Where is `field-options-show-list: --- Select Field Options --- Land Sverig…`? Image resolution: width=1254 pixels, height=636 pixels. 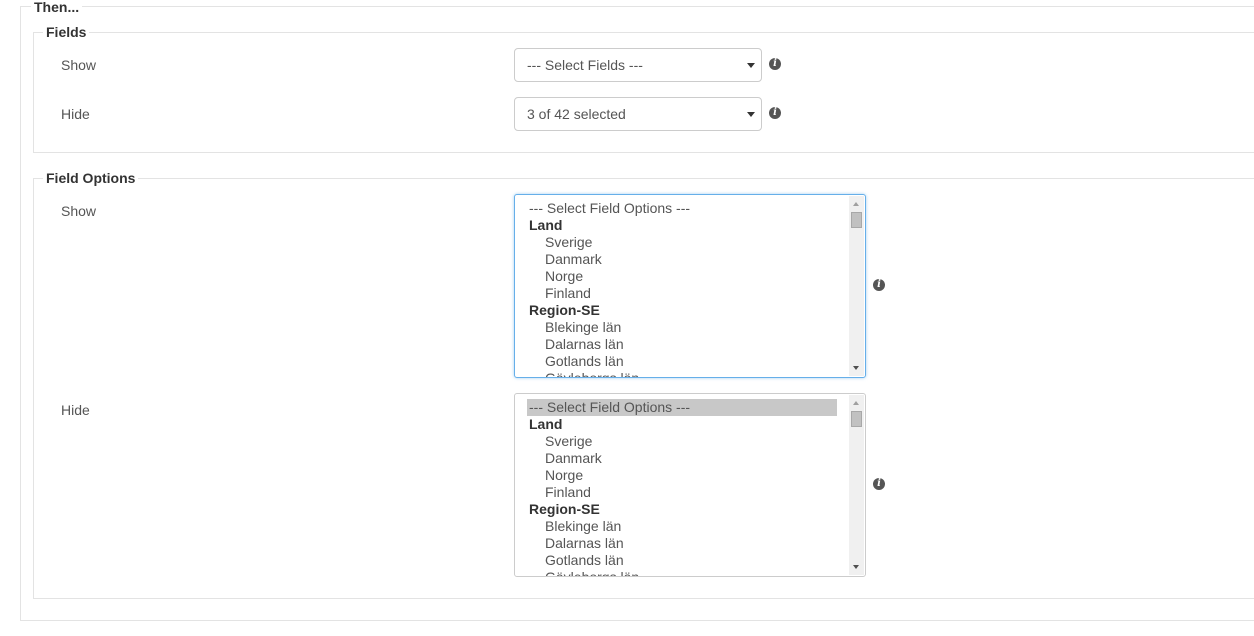 field-options-show-list: --- Select Field Options --- Land Sverig… is located at coordinates (682, 288).